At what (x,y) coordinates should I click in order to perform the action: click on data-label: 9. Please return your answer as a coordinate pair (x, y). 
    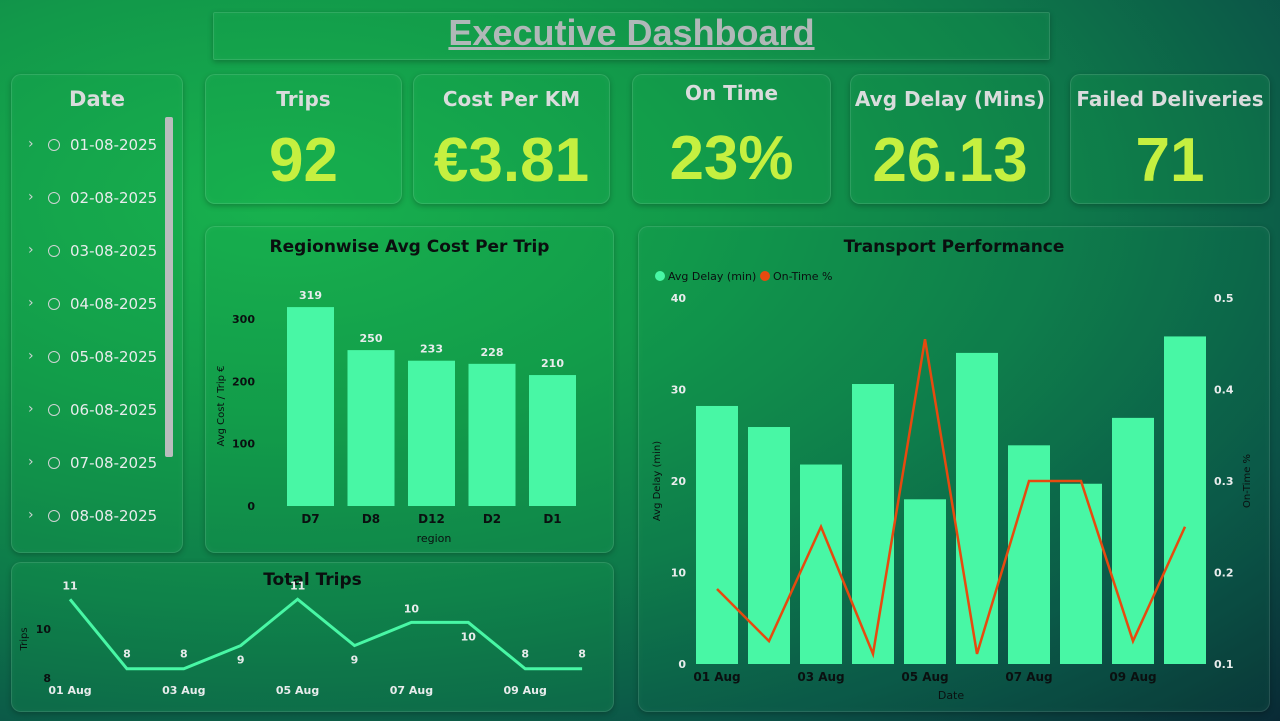
    Looking at the image, I should click on (241, 660).